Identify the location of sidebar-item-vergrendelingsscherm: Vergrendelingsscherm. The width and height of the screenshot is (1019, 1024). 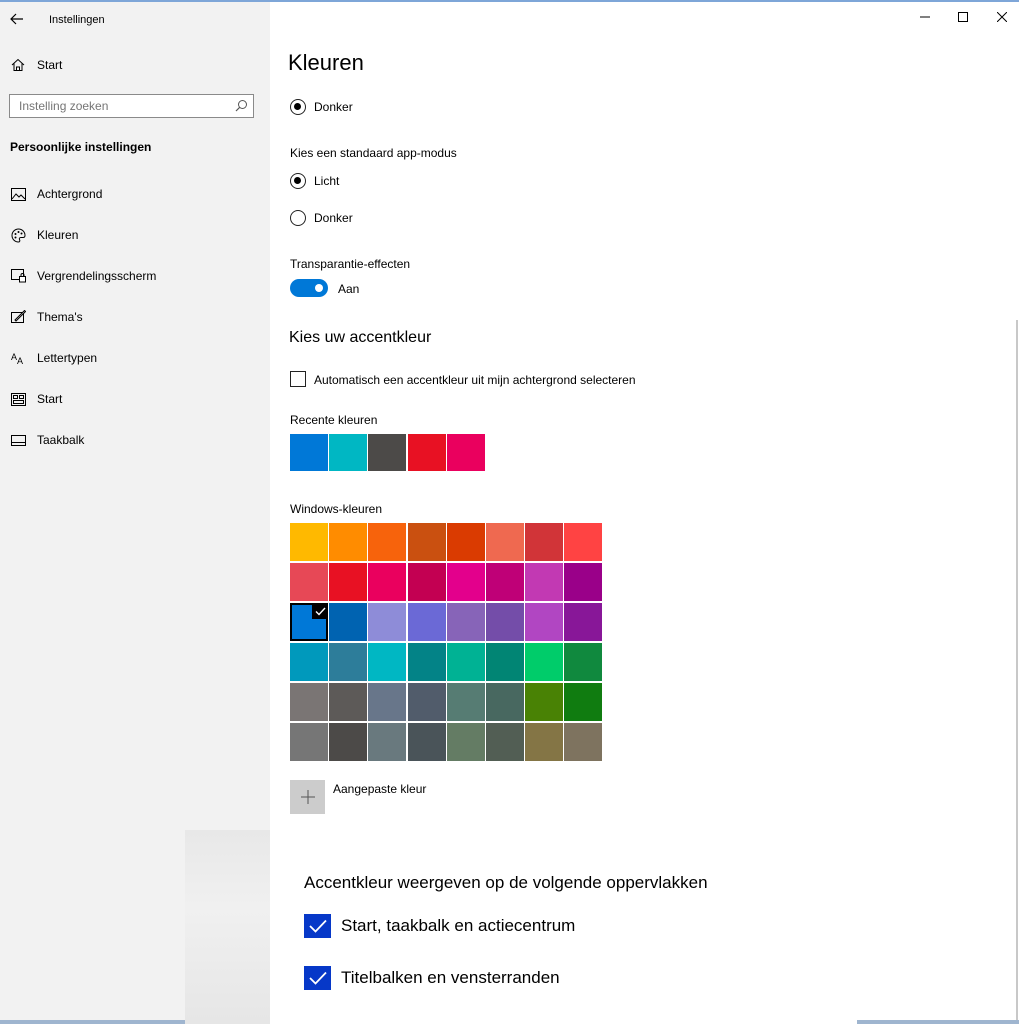
(135, 276).